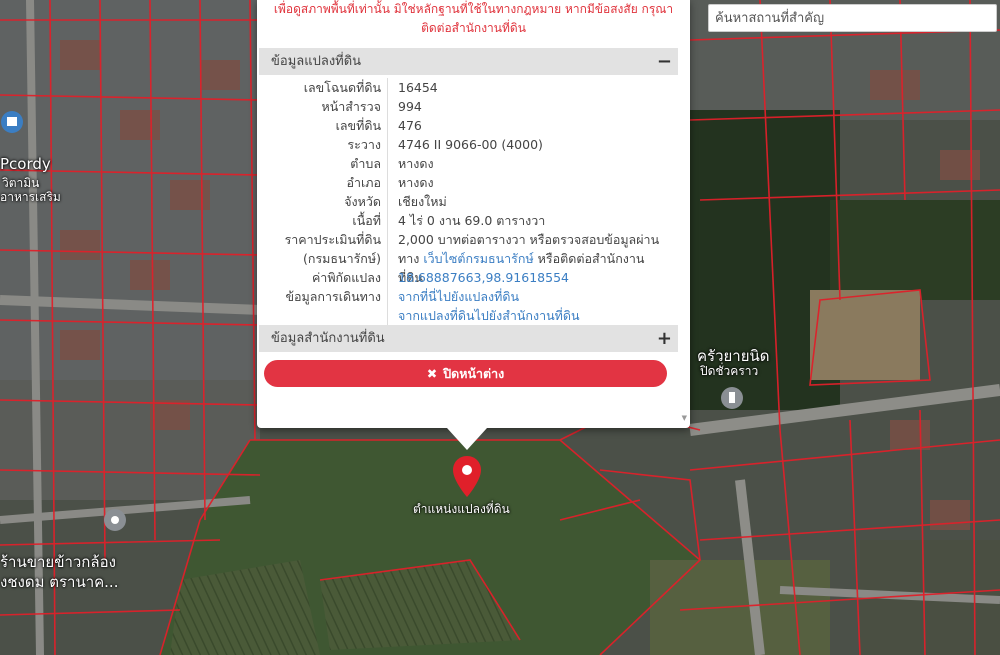 The width and height of the screenshot is (1000, 655). What do you see at coordinates (524, 144) in the screenshot?
I see `row-value: 4746 II 9066-00 (4000)` at bounding box center [524, 144].